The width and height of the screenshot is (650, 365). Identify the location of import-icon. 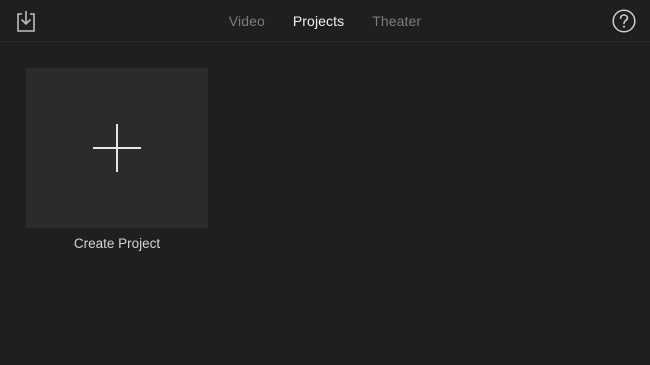
(26, 21).